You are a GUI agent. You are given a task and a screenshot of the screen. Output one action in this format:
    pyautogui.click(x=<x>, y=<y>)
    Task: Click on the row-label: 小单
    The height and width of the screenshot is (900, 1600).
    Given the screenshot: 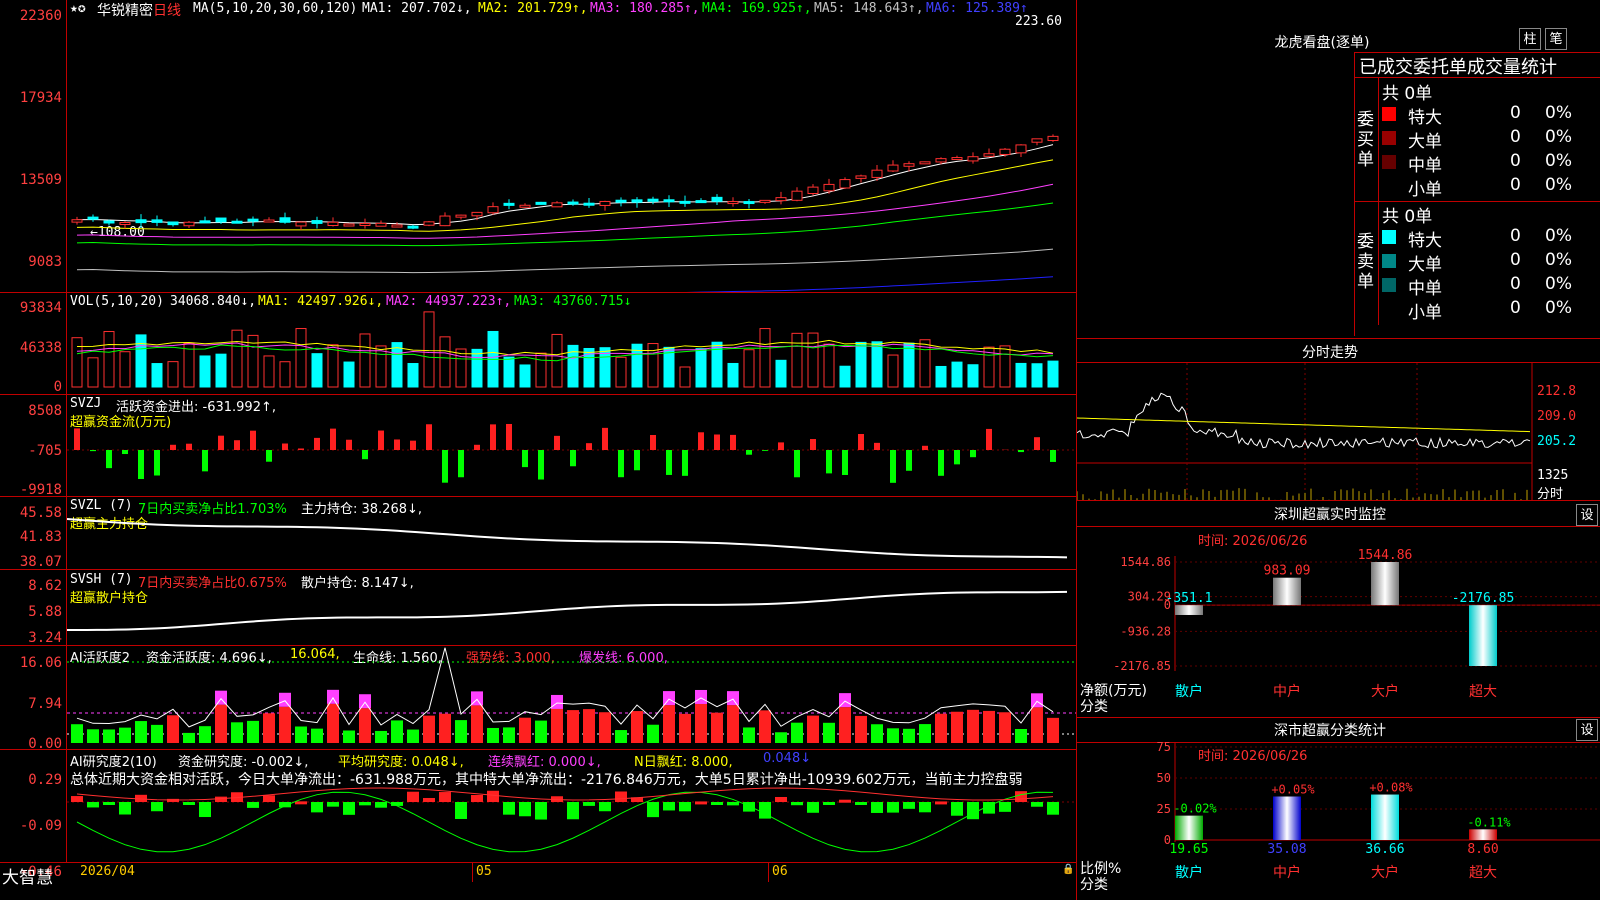 What is the action you would take?
    pyautogui.click(x=1425, y=190)
    